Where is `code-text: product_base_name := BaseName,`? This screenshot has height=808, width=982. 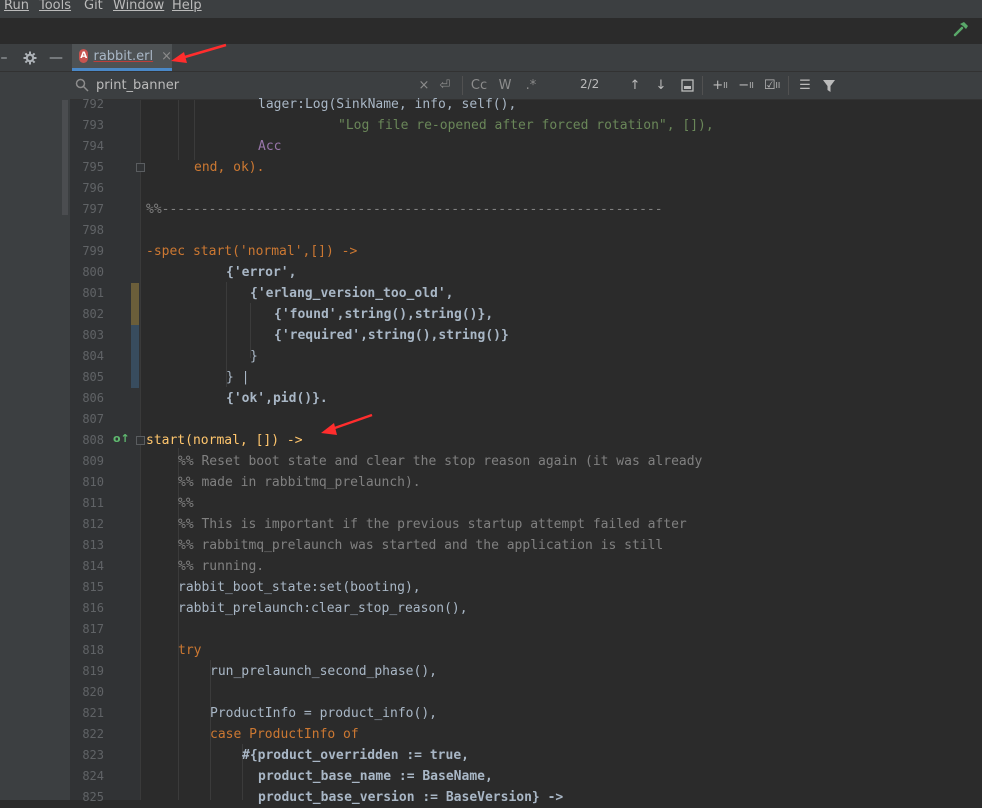
code-text: product_base_name := BaseName, is located at coordinates (375, 776).